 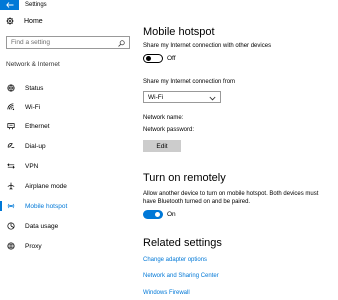 I want to click on wifi-icon, so click(x=11, y=107).